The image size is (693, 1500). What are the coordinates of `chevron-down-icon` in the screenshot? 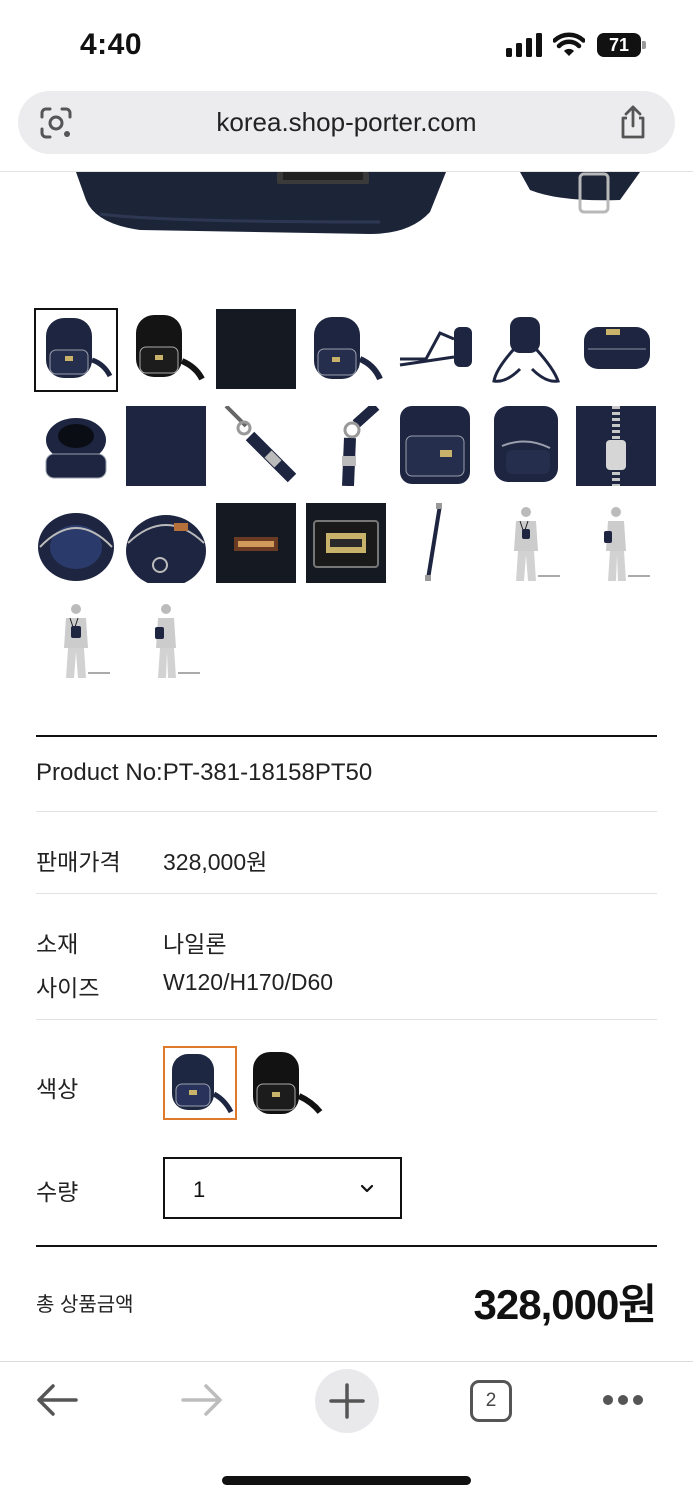 It's located at (367, 1188).